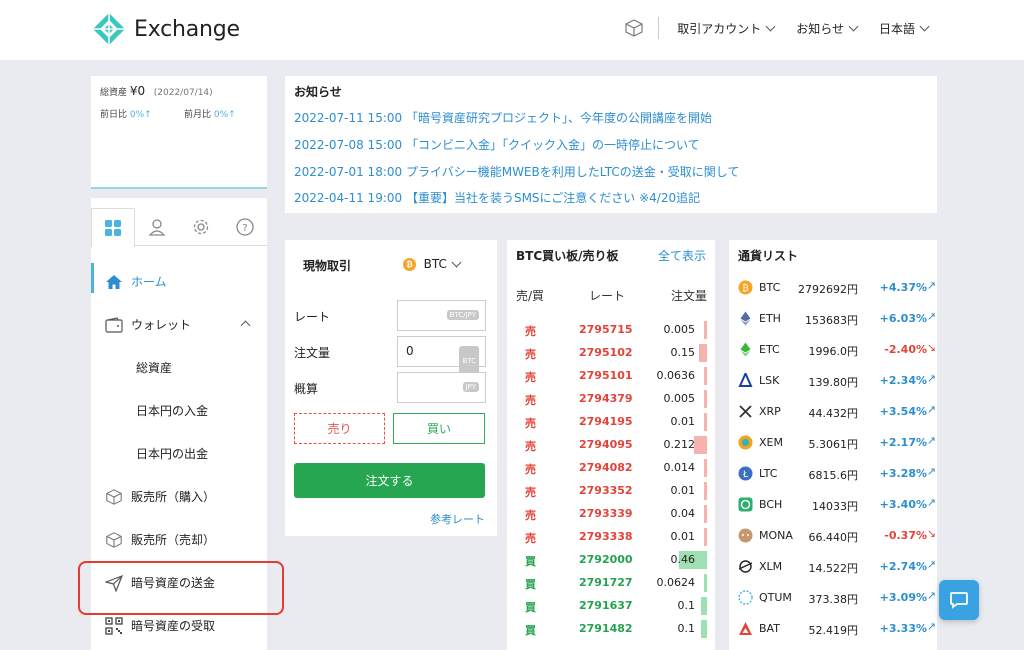  Describe the element at coordinates (606, 559) in the screenshot. I see `order-rate: 2792000` at that location.